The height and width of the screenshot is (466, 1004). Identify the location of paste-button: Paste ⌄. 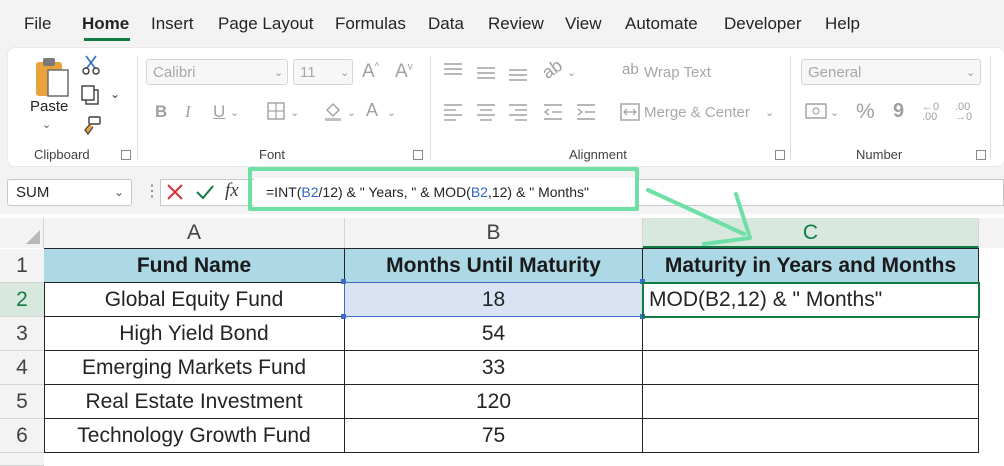
(48, 94).